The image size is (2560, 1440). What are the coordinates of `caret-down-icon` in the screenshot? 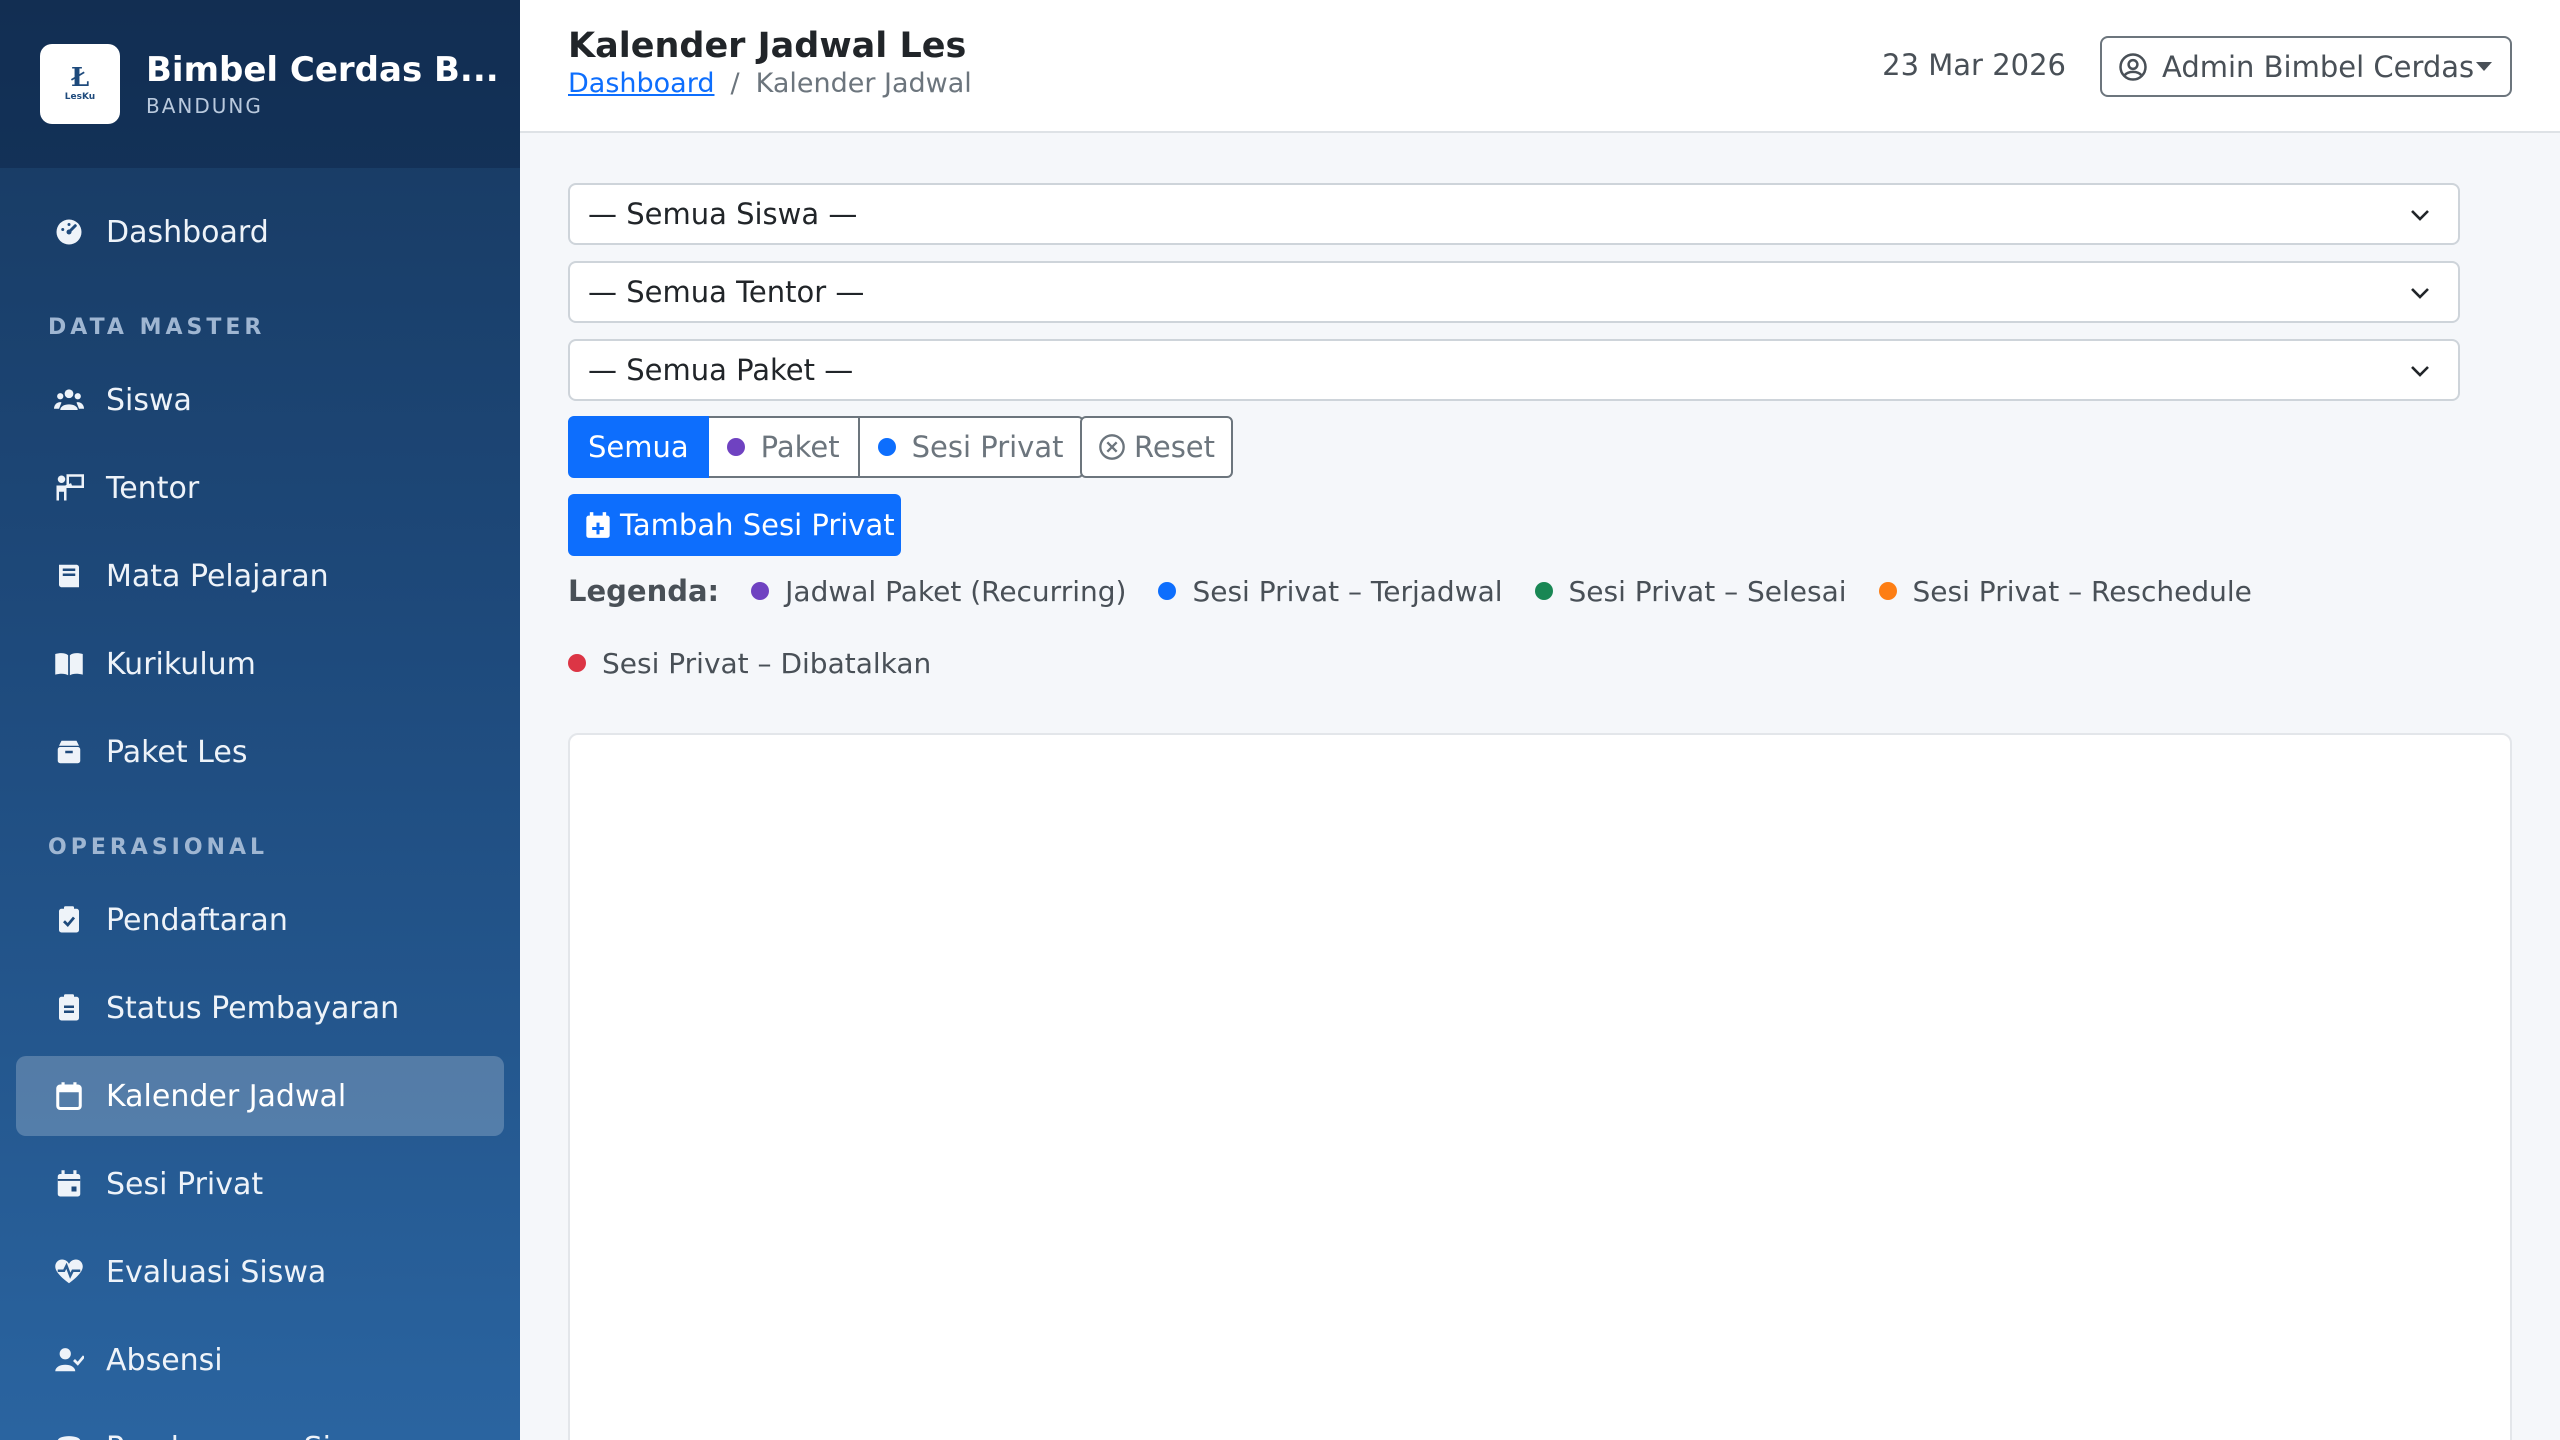 It's located at (2484, 66).